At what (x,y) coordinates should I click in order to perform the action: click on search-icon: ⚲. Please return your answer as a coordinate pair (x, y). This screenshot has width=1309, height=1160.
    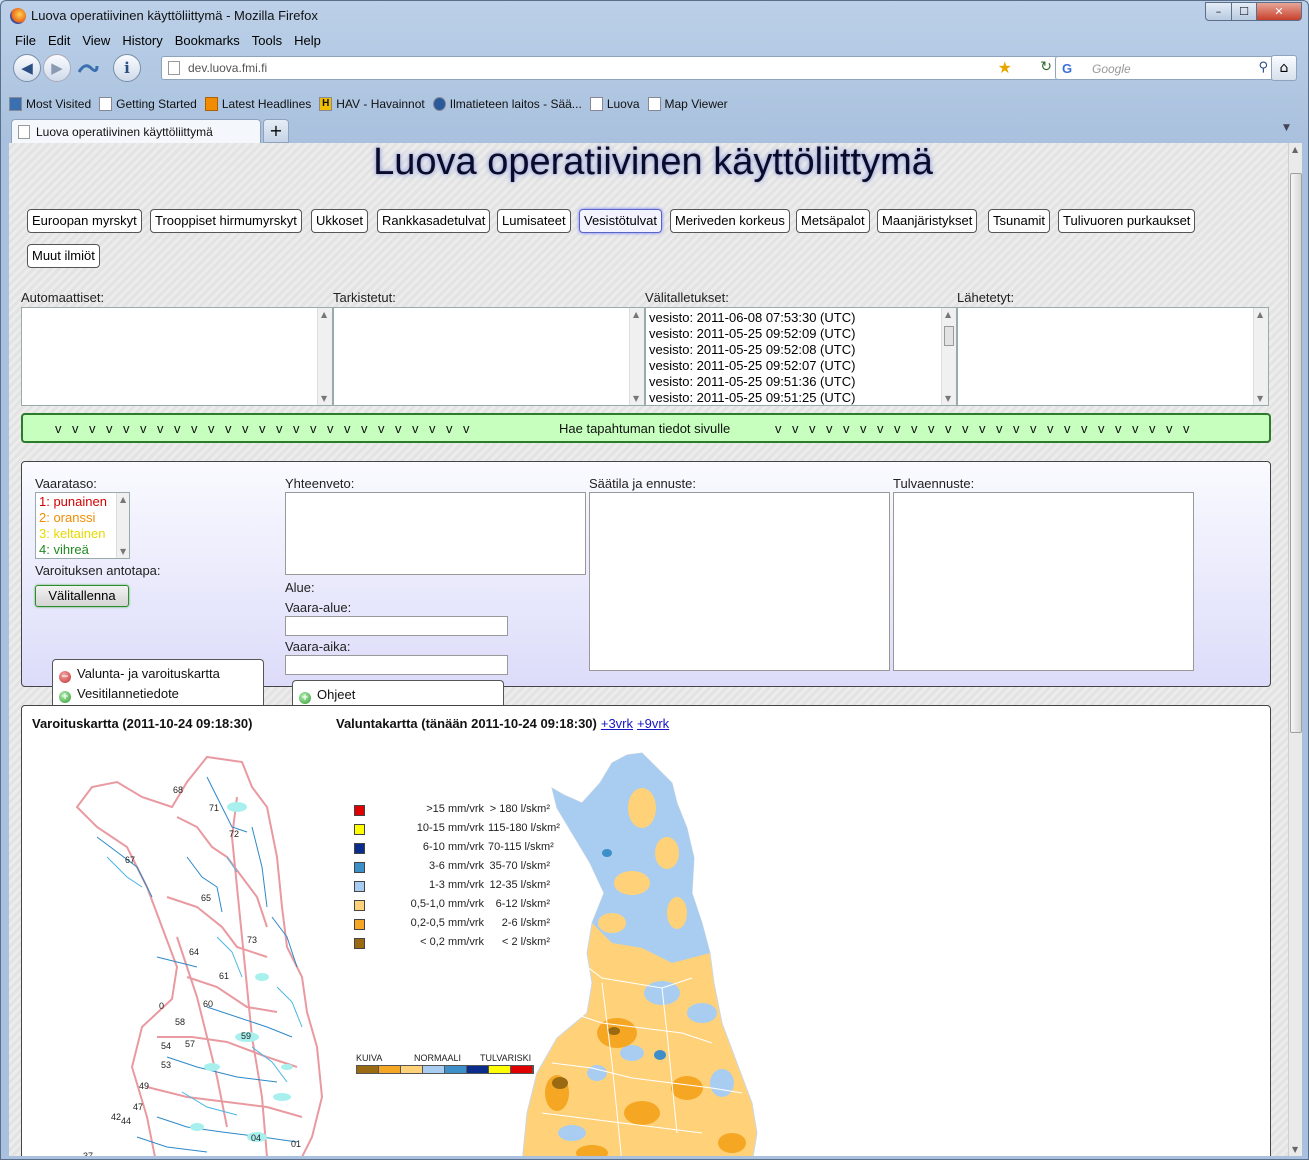
    Looking at the image, I should click on (1263, 67).